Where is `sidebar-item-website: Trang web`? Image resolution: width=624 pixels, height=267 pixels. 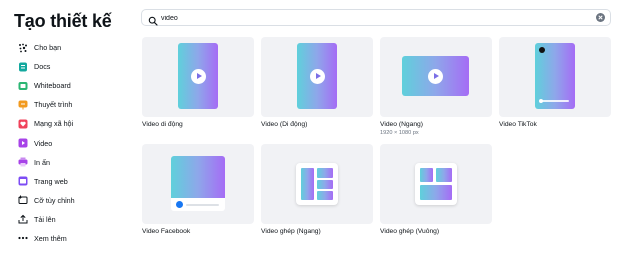 sidebar-item-website: Trang web is located at coordinates (46, 181).